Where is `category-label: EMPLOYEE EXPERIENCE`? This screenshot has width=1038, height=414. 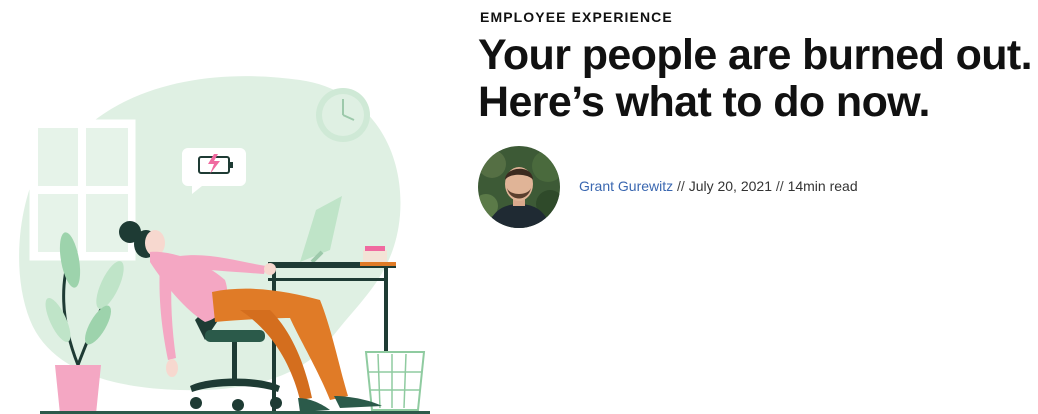 category-label: EMPLOYEE EXPERIENCE is located at coordinates (576, 17).